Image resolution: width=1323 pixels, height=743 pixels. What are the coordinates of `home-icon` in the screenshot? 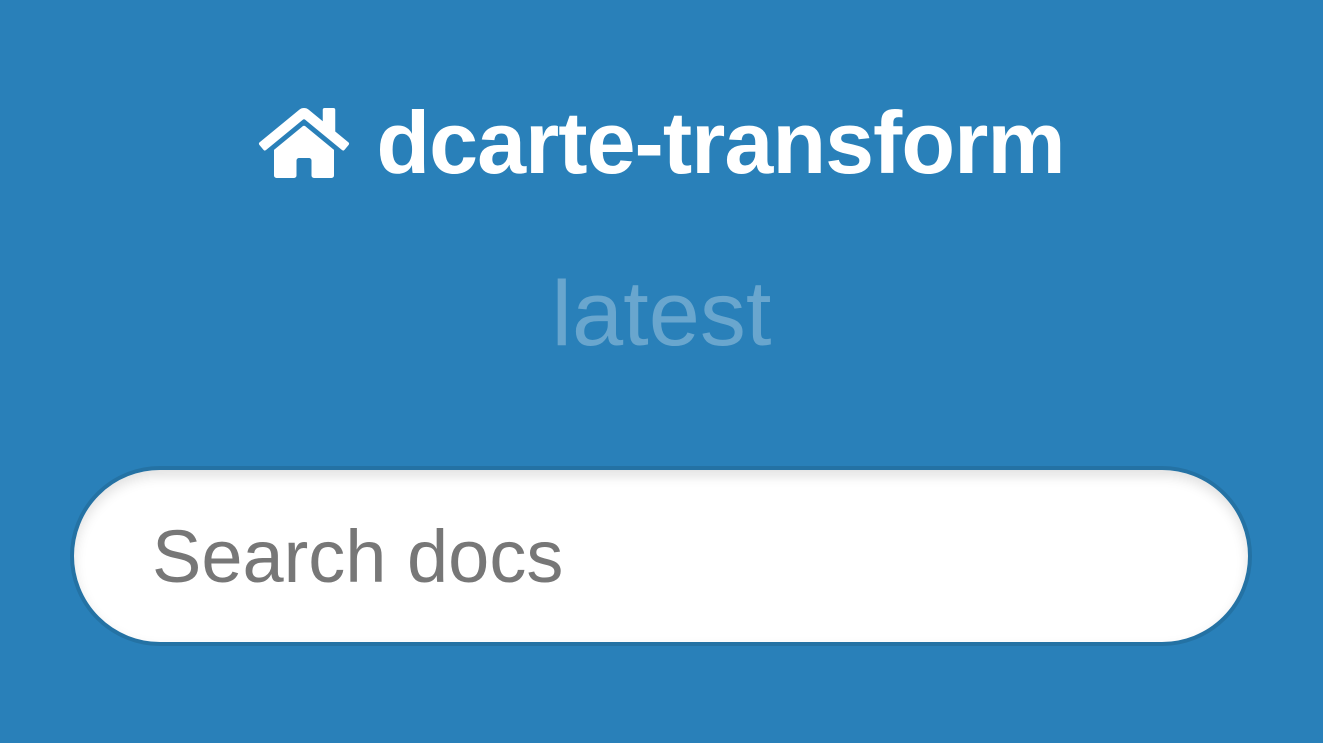 It's located at (304, 143).